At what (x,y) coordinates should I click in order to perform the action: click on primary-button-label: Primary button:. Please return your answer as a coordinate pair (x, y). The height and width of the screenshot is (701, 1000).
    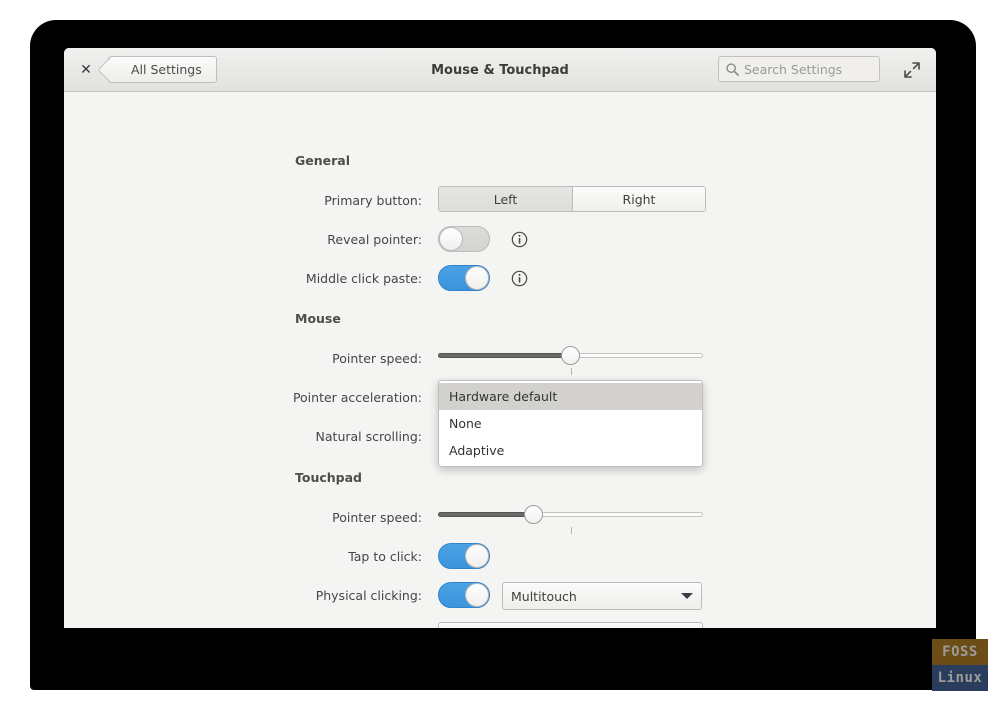
    Looking at the image, I should click on (373, 200).